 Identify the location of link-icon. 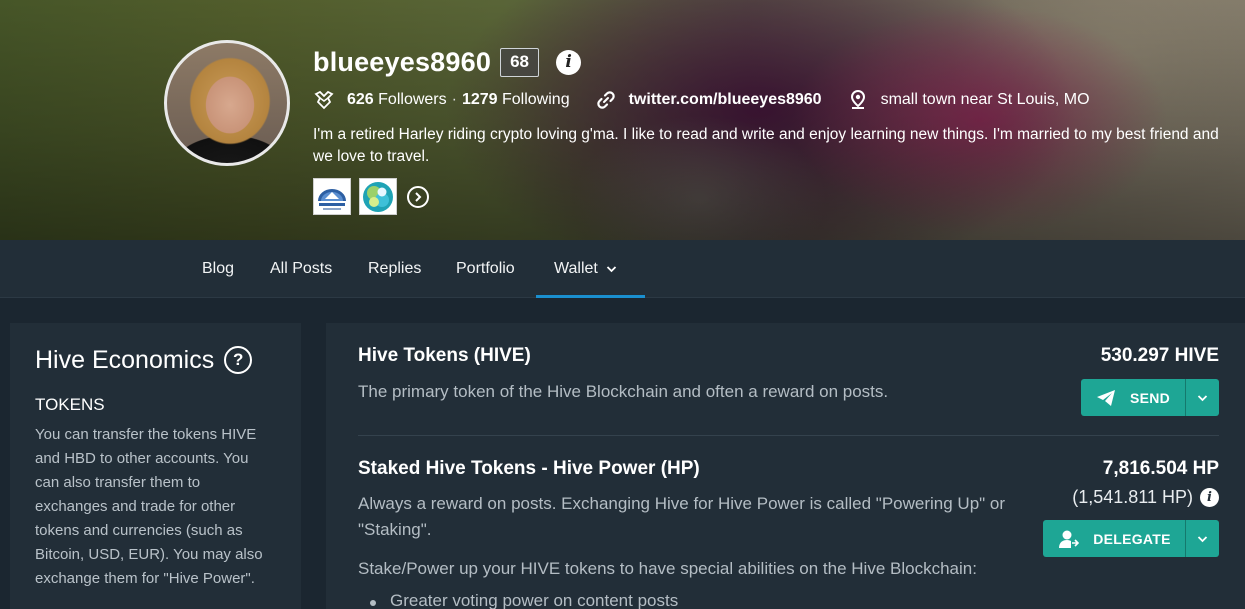
(606, 100).